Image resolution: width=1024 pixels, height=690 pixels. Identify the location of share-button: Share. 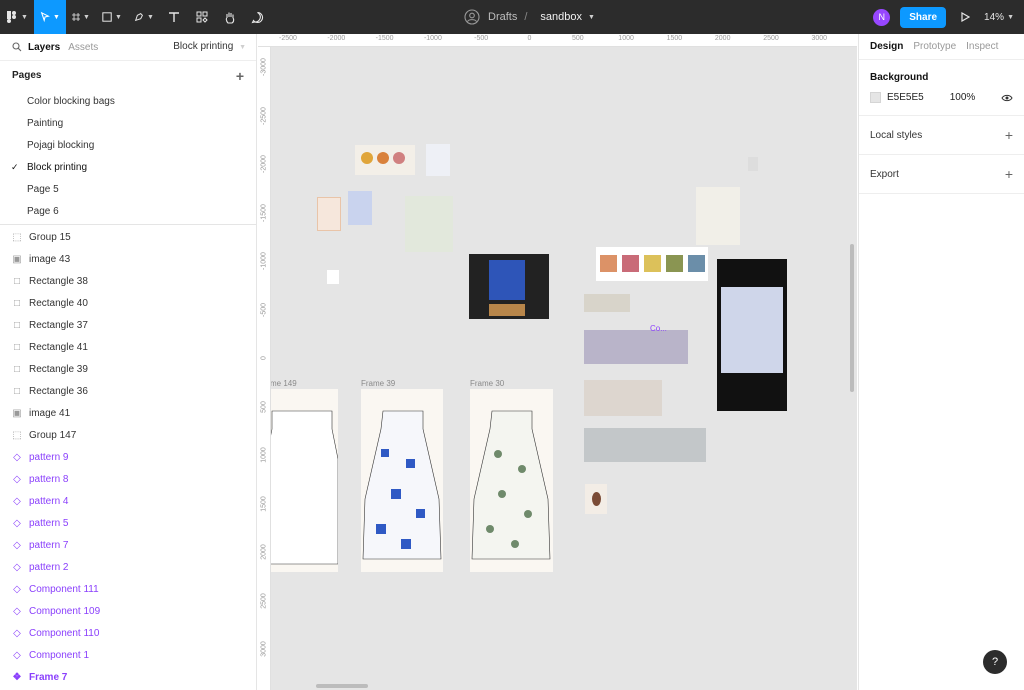
(923, 17).